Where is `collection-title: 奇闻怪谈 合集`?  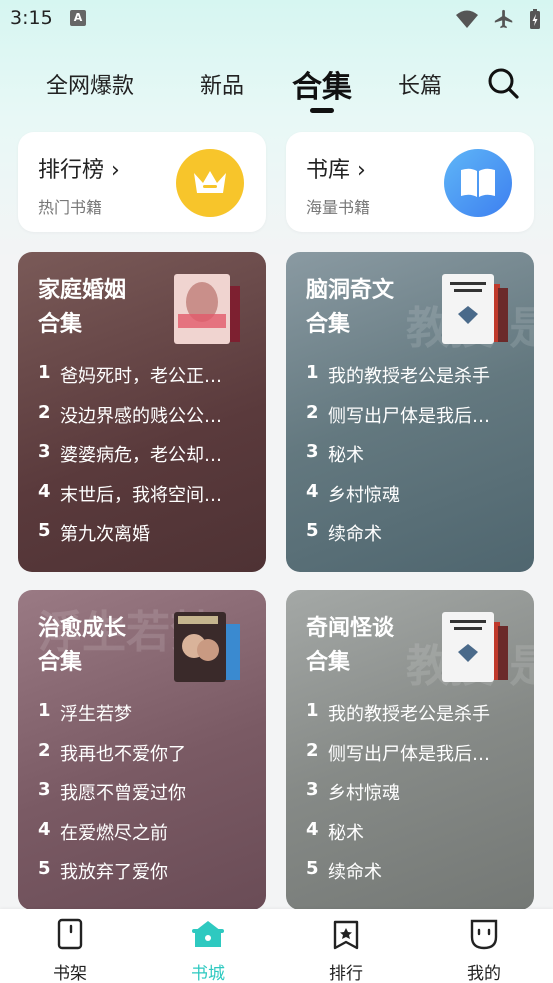
collection-title: 奇闻怪谈 合集 is located at coordinates (350, 645).